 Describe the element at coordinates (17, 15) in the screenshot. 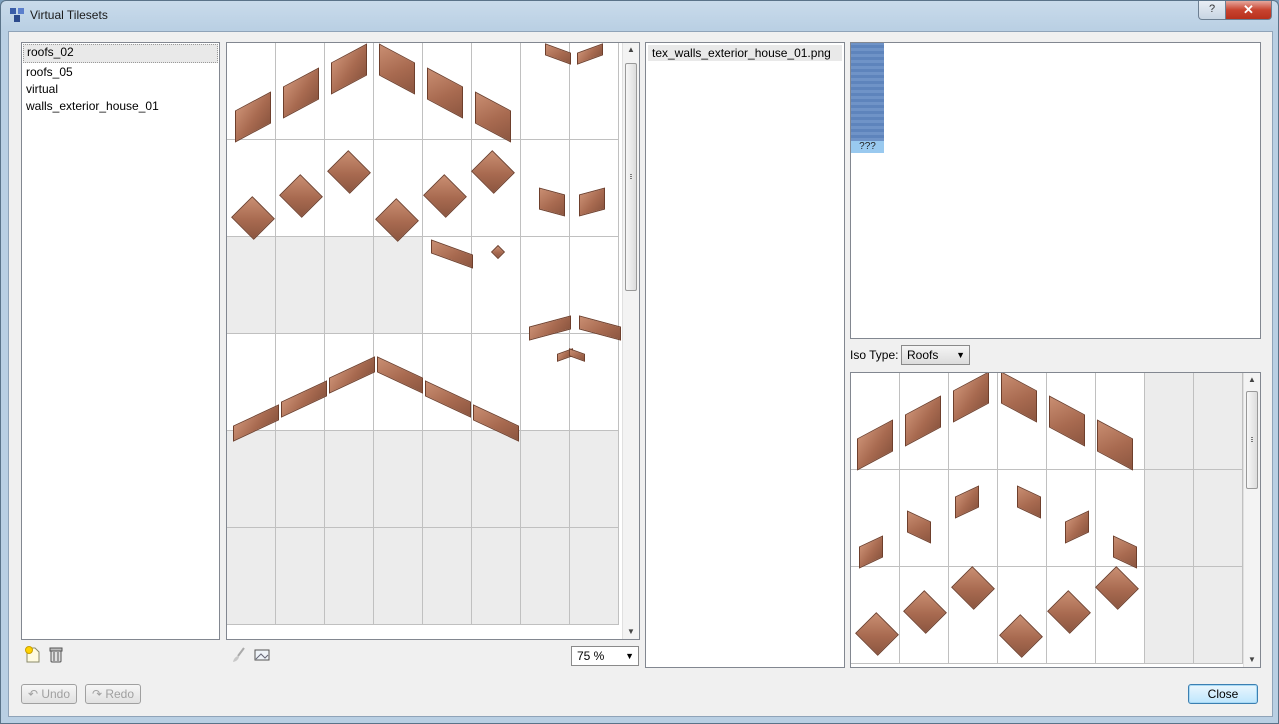

I see `tileset-app-icon` at that location.